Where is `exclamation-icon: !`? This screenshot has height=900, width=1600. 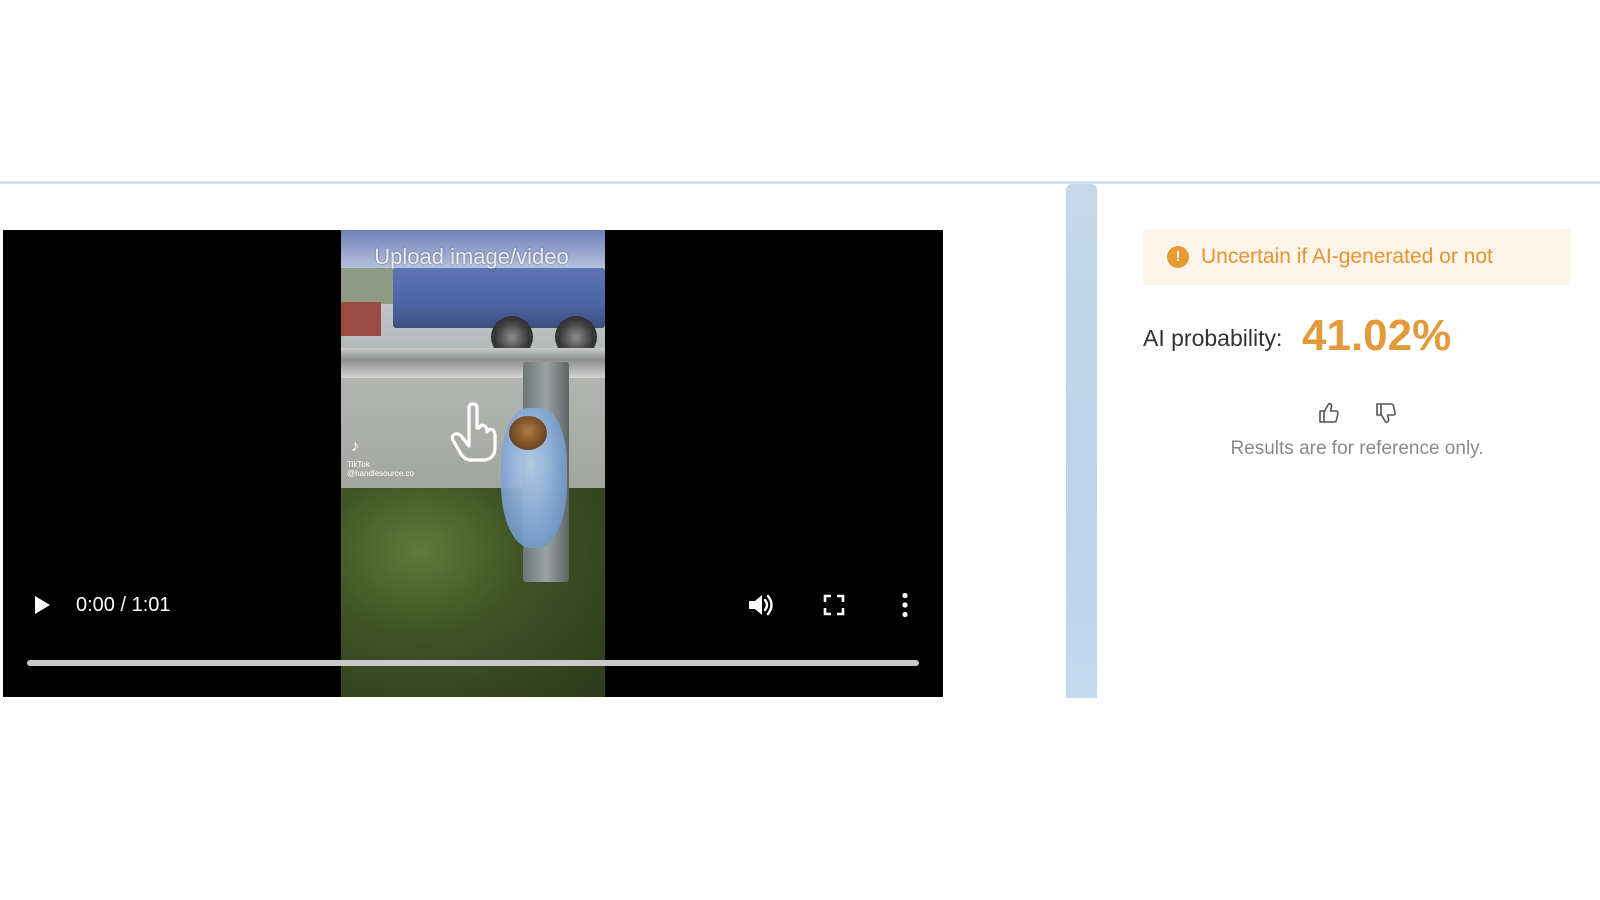
exclamation-icon: ! is located at coordinates (1178, 257).